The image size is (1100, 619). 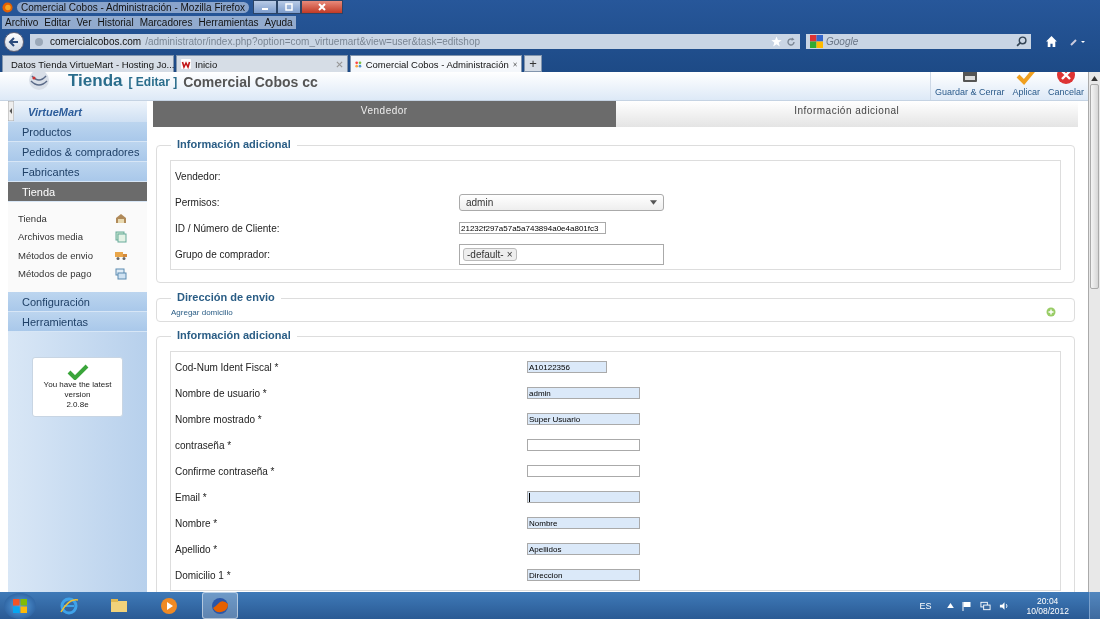 I want to click on home-icon, so click(x=1051, y=41).